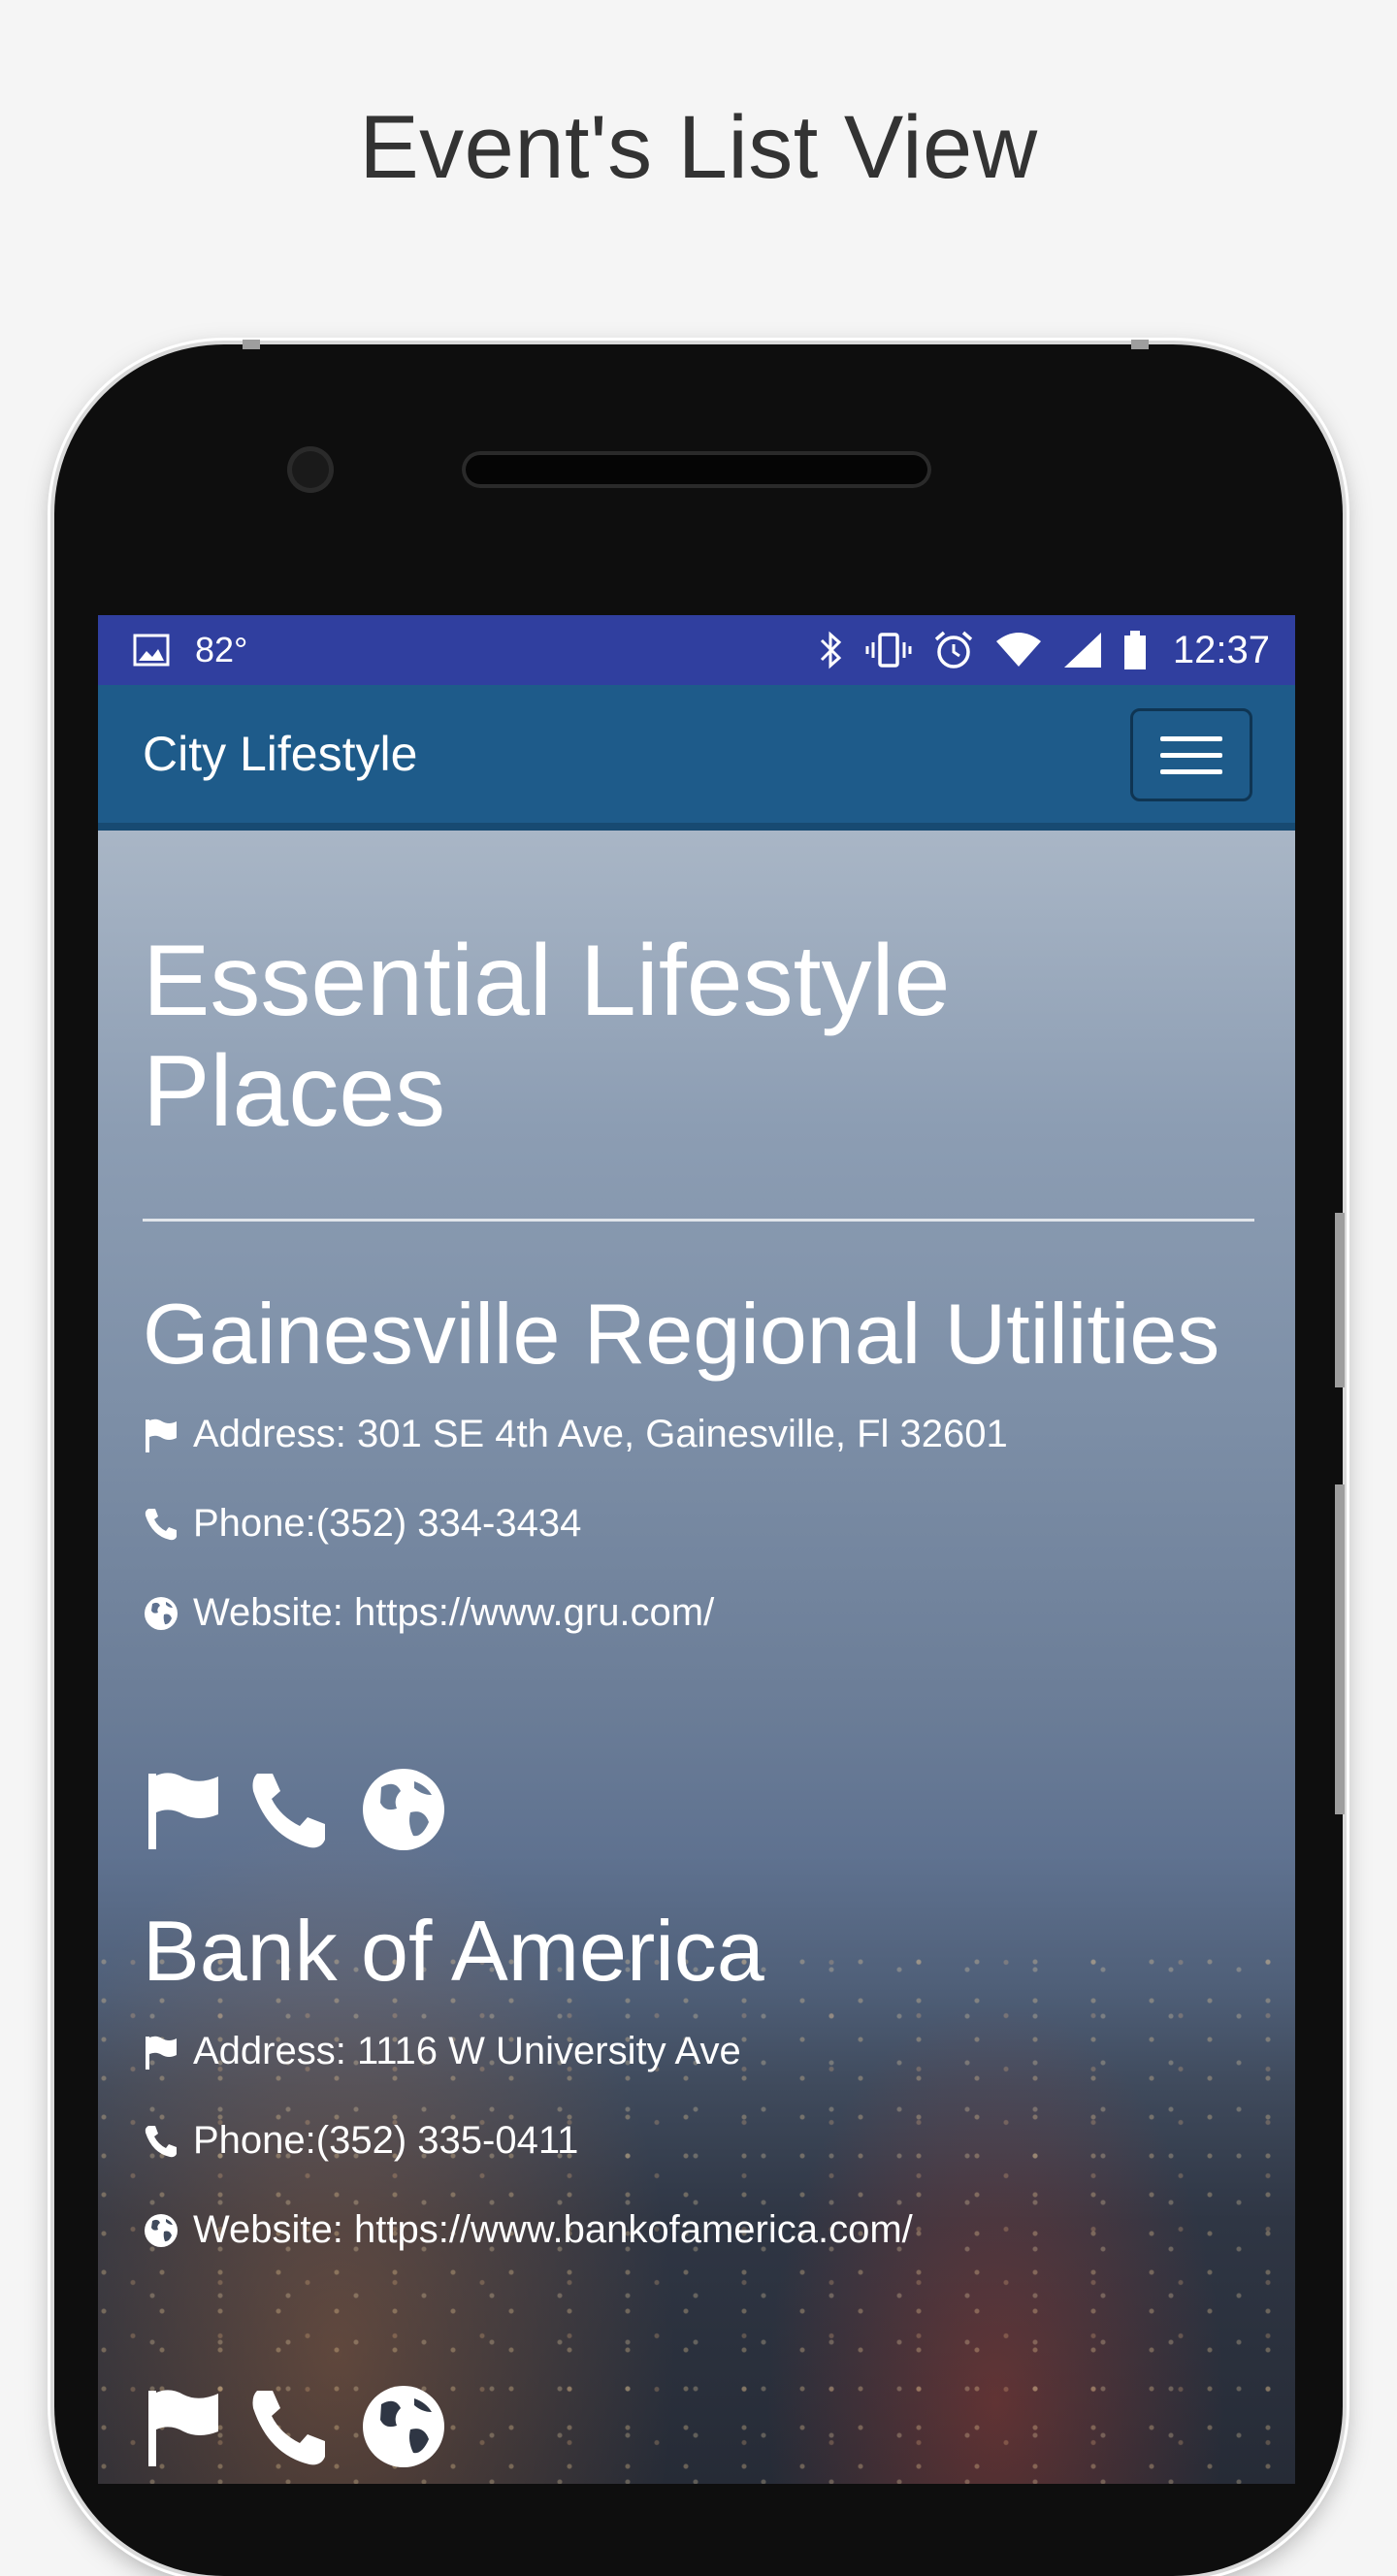 This screenshot has width=1397, height=2576. Describe the element at coordinates (953, 649) in the screenshot. I see `alarm-icon` at that location.